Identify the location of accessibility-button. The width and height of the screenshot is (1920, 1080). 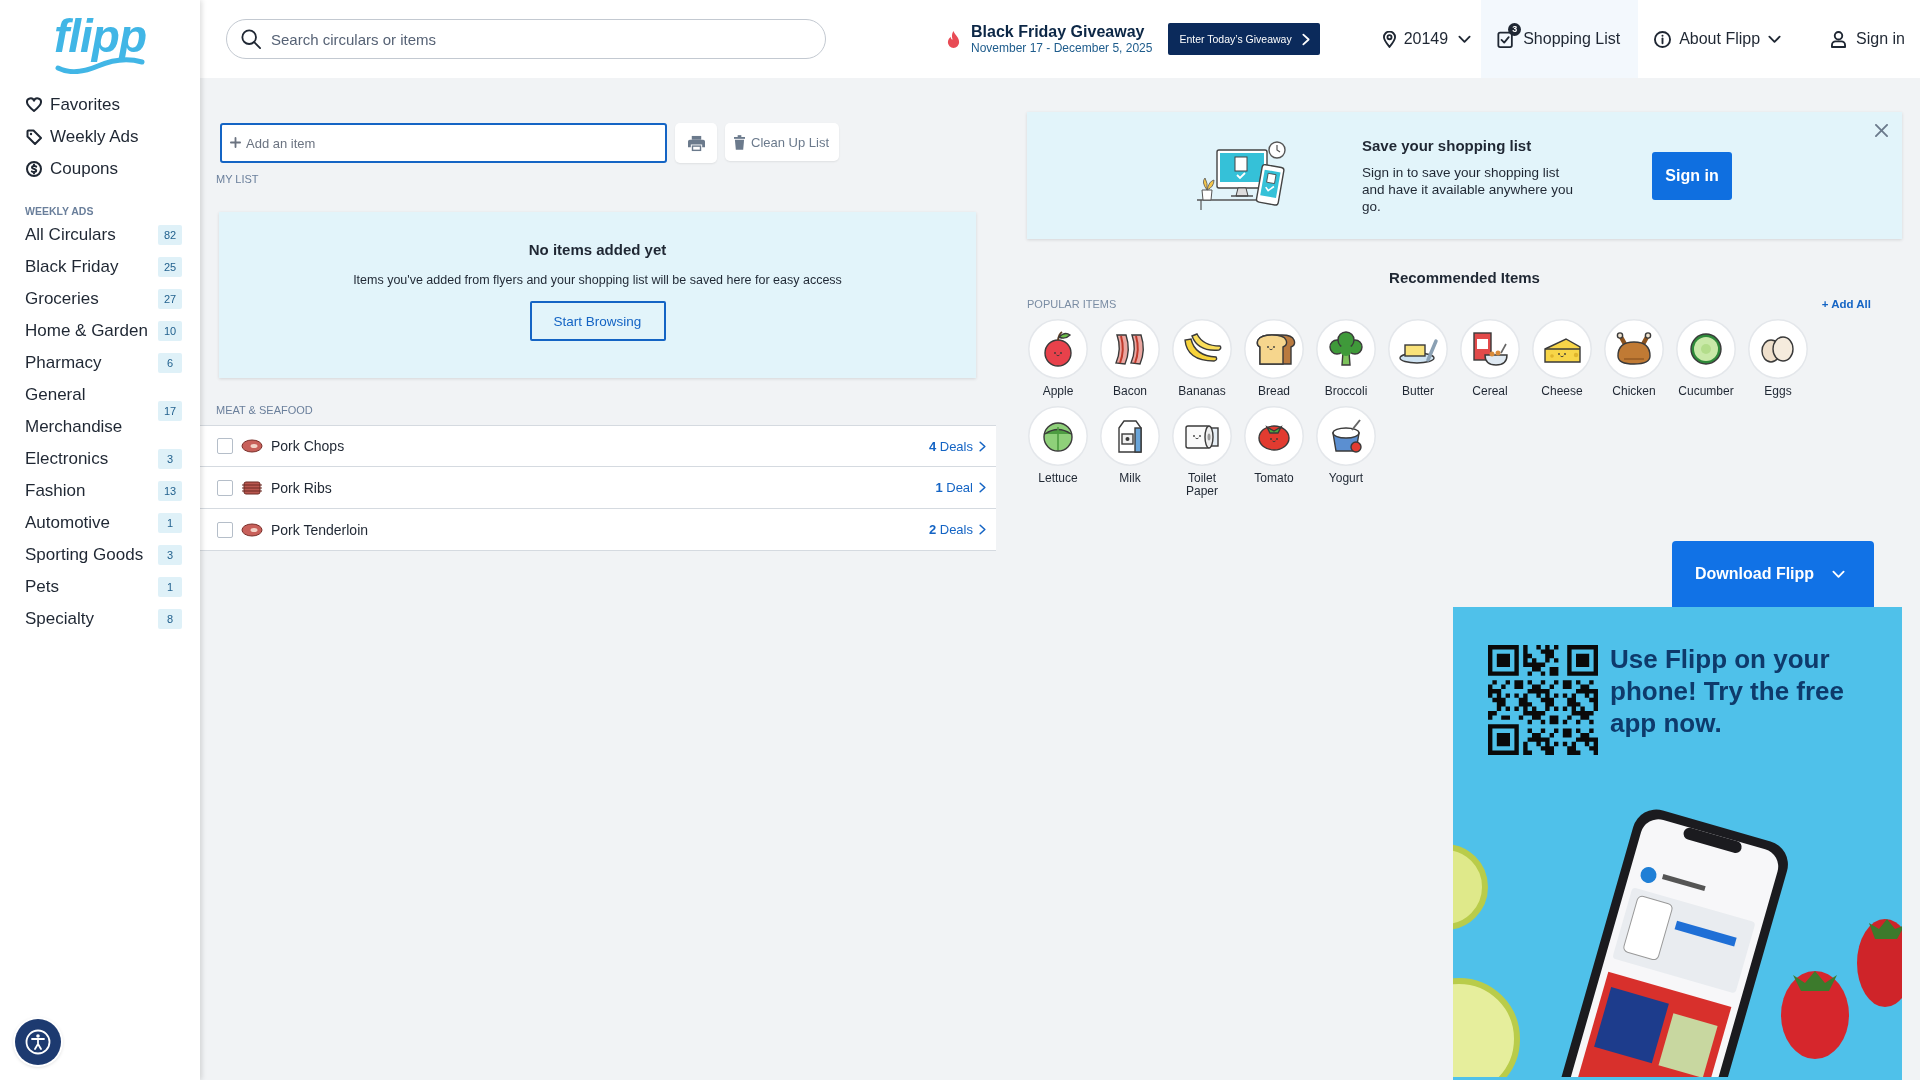
(38, 1042).